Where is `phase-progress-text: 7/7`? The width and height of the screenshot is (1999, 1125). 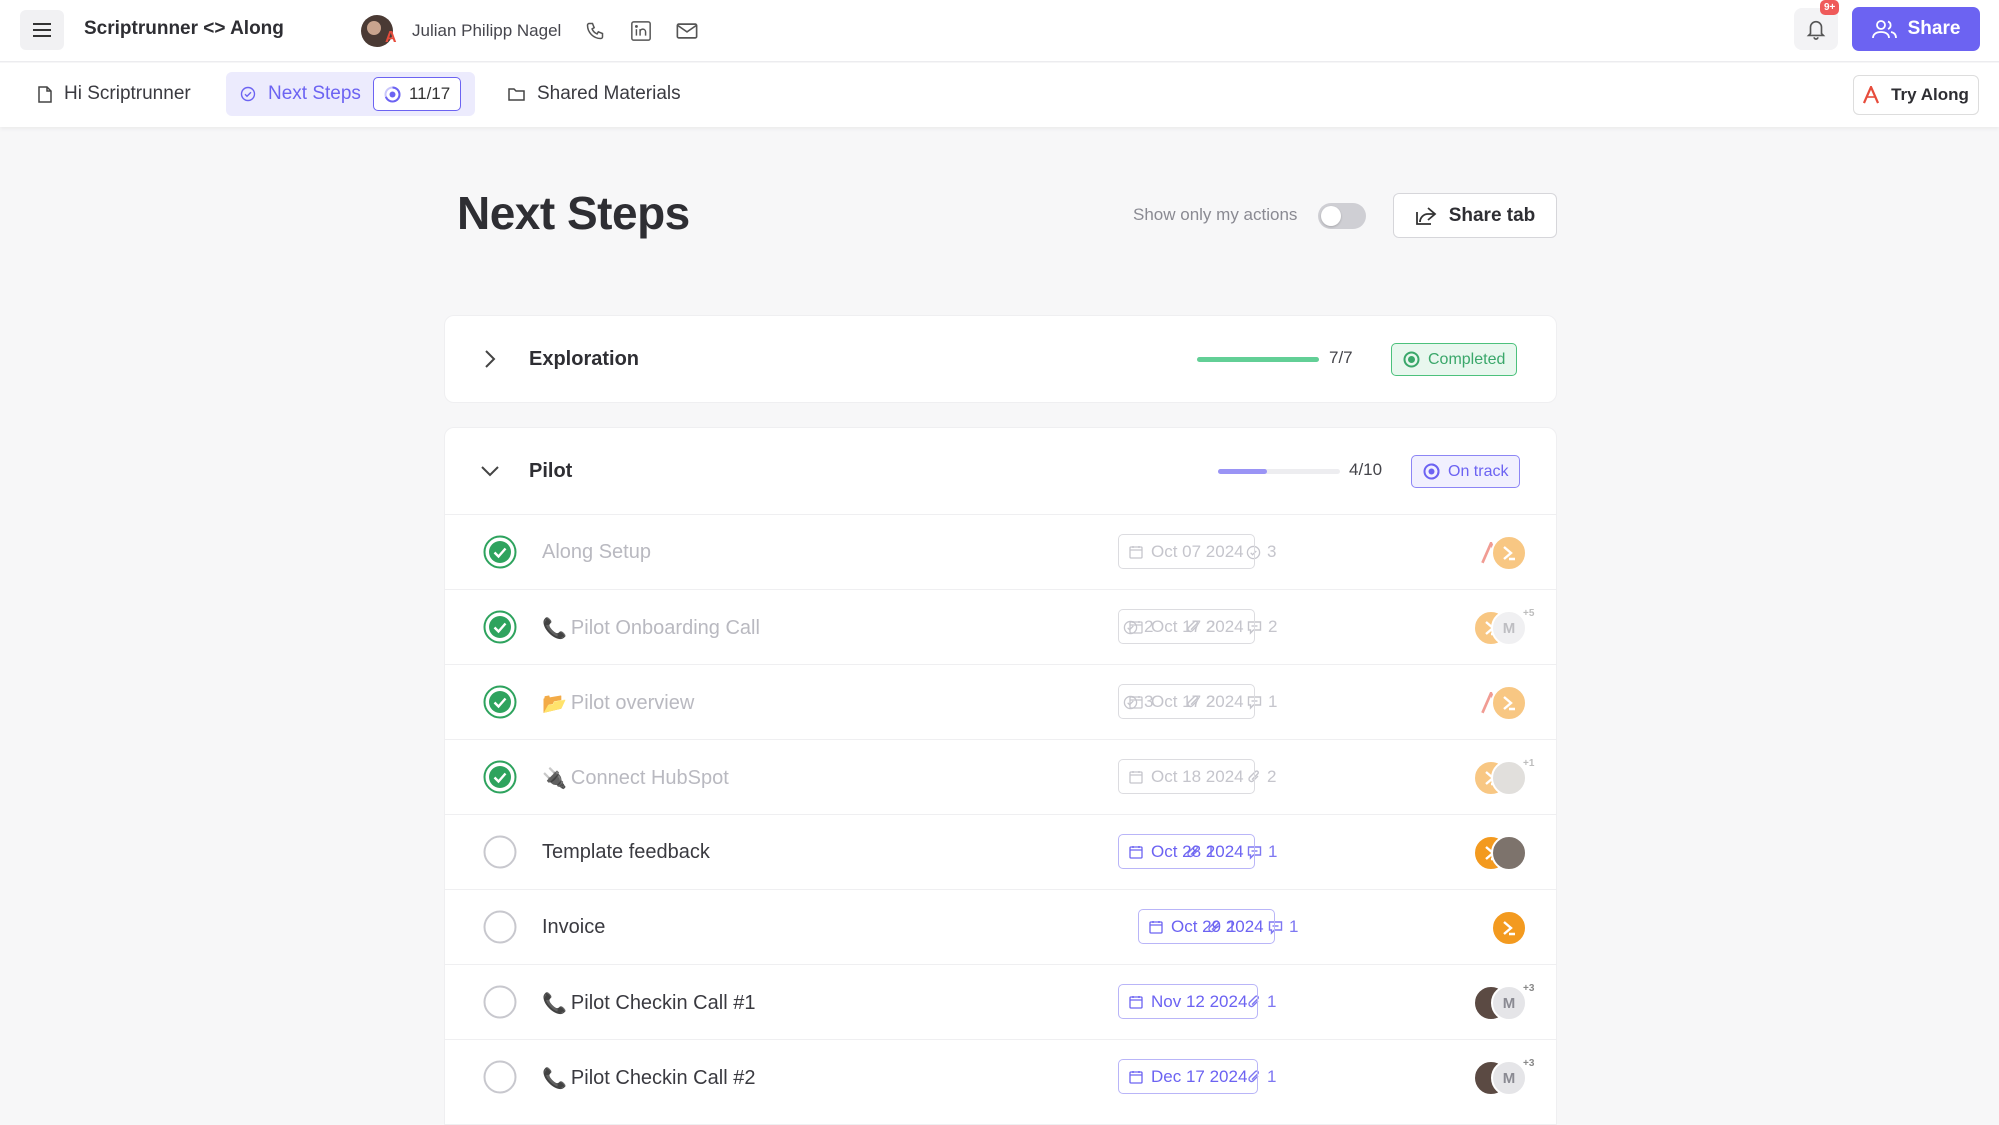 phase-progress-text: 7/7 is located at coordinates (1341, 357).